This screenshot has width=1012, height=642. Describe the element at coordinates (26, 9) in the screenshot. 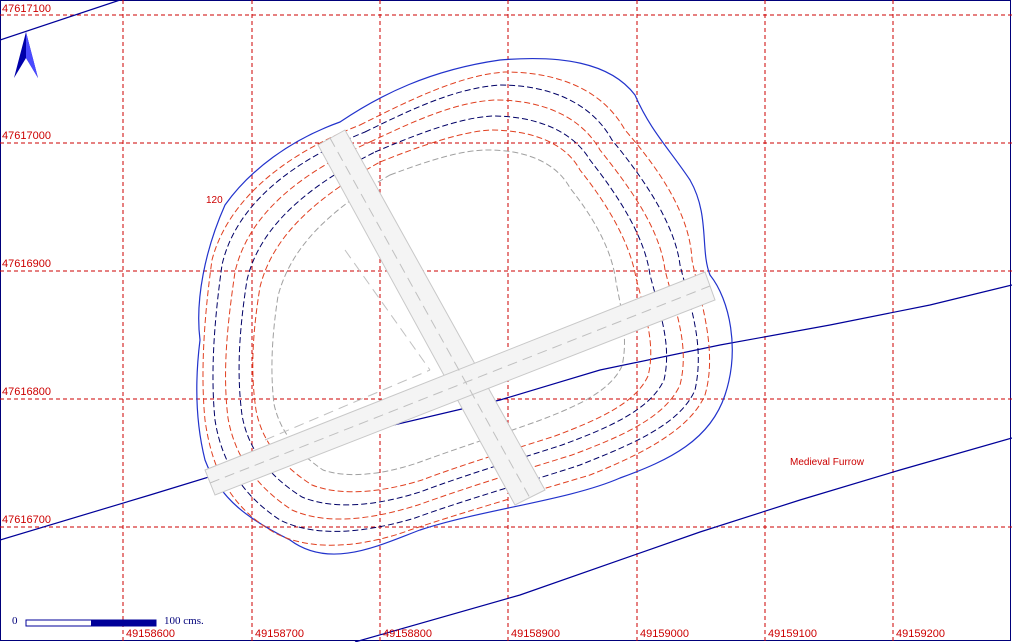

I see `y-label-47617100: 47617100` at that location.